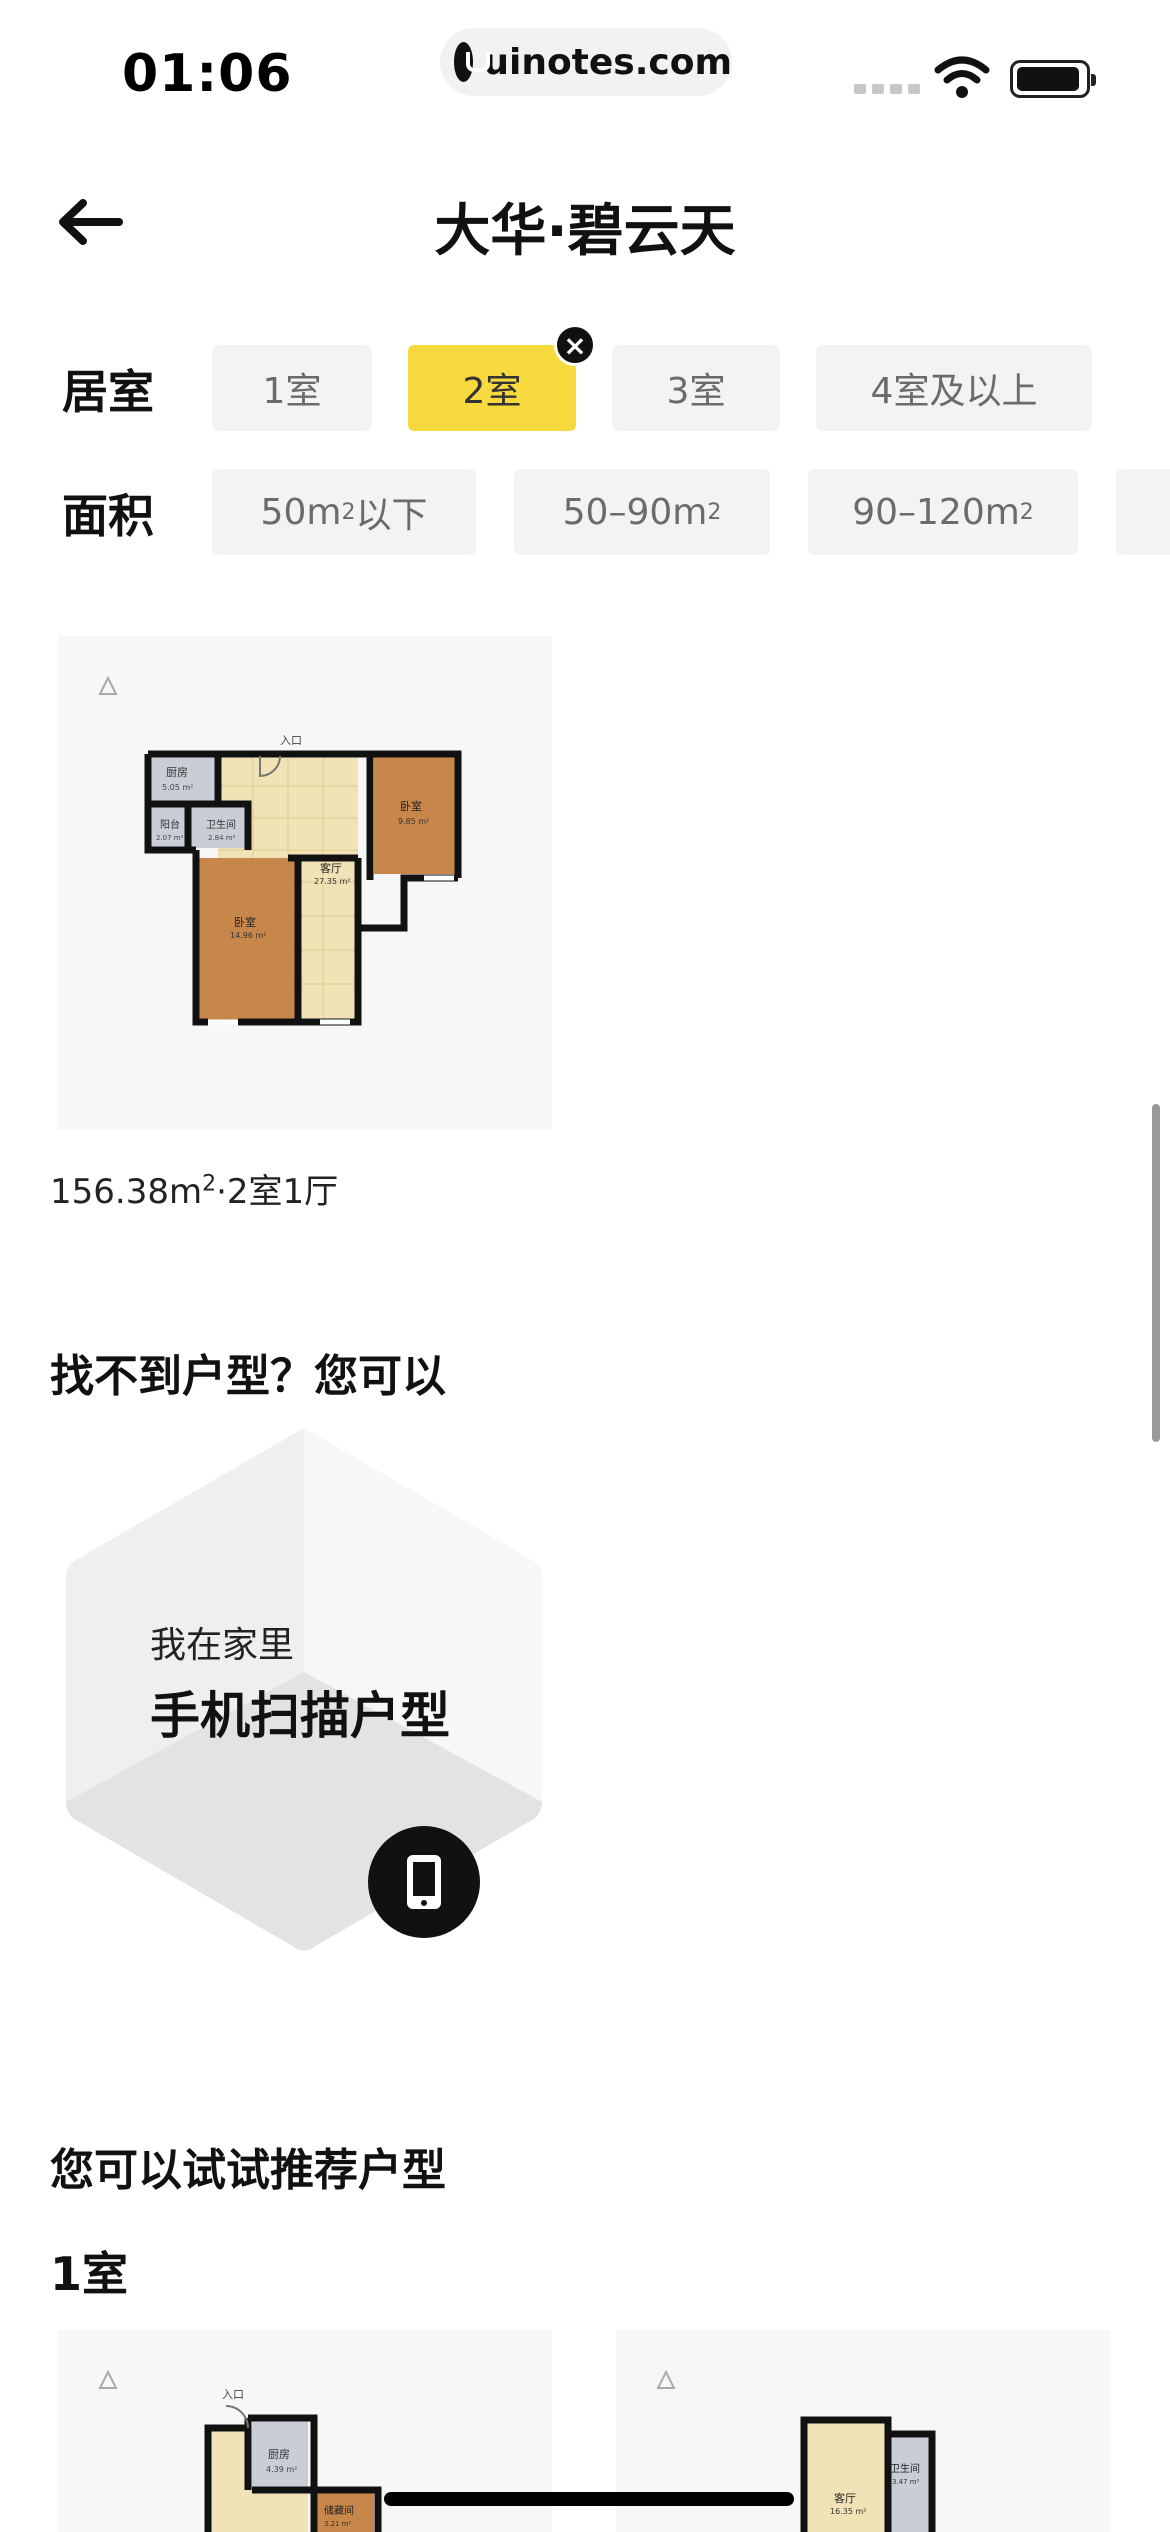  I want to click on plan-bathroom-area: 2.84 m², so click(222, 838).